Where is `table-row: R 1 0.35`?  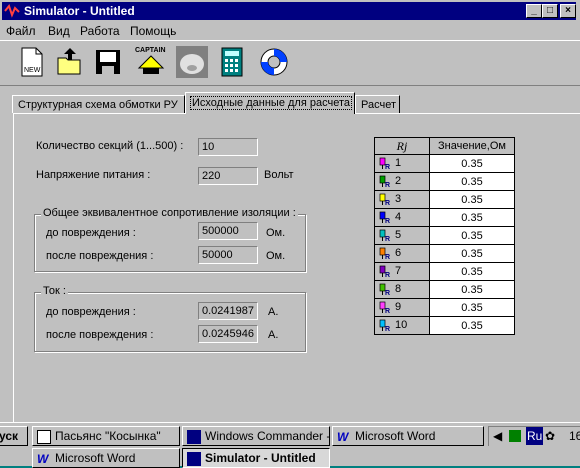
table-row: R 1 0.35 is located at coordinates (444, 163).